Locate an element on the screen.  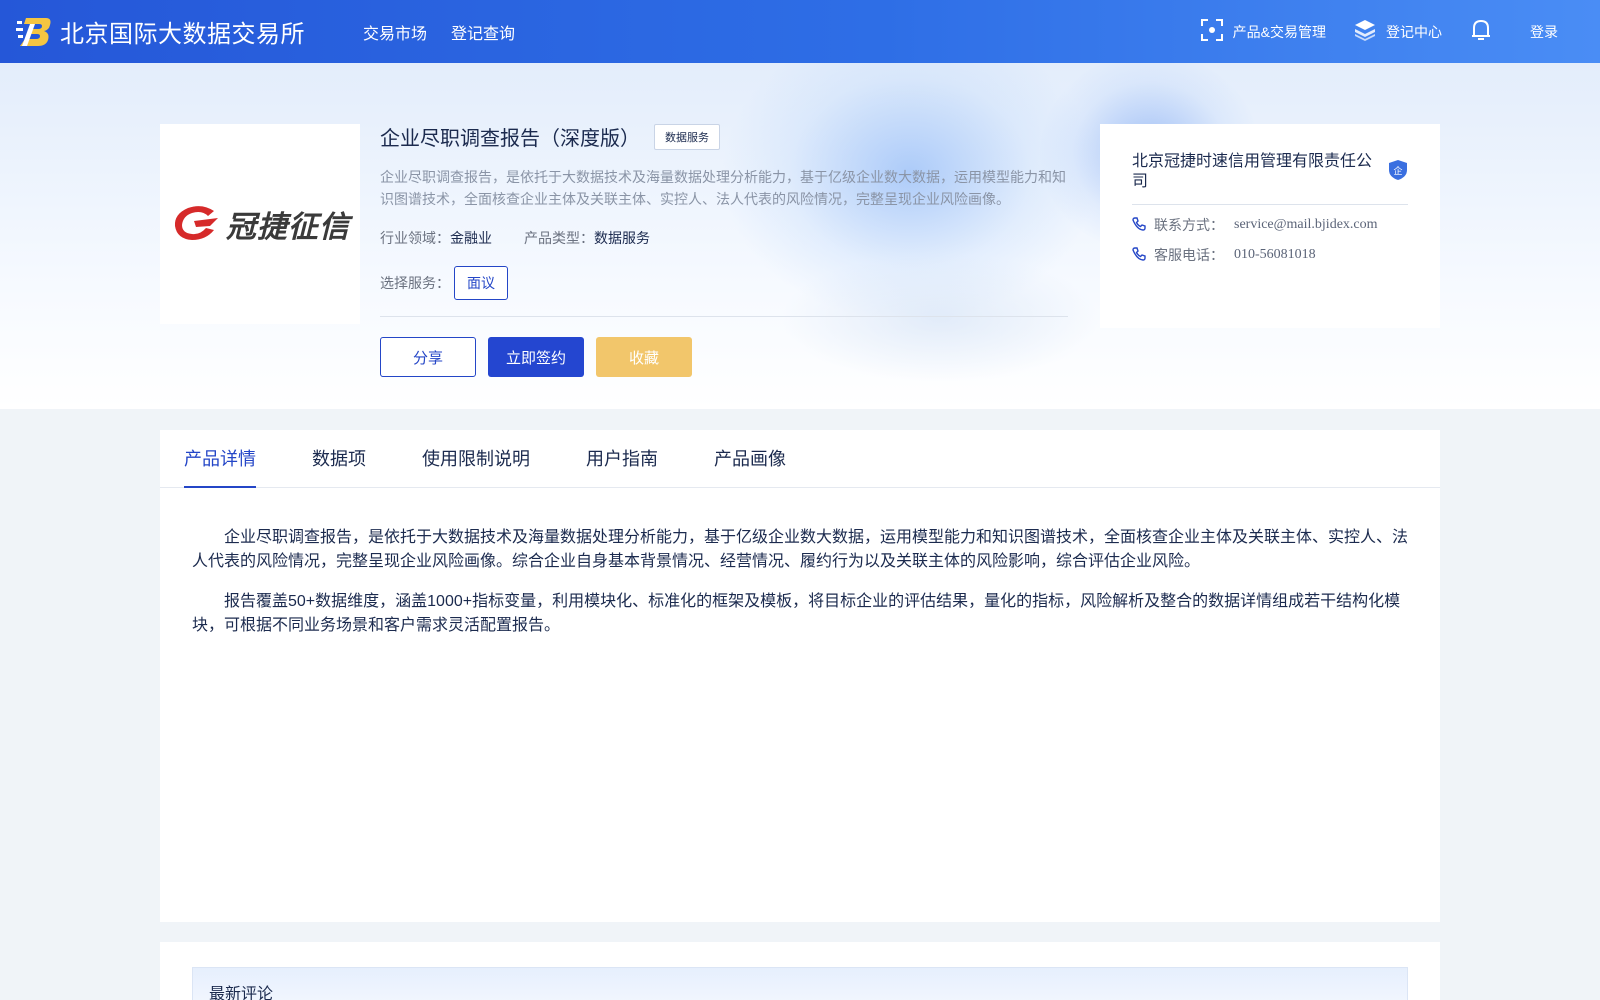
service-option-negotiable: 面议 is located at coordinates (481, 283).